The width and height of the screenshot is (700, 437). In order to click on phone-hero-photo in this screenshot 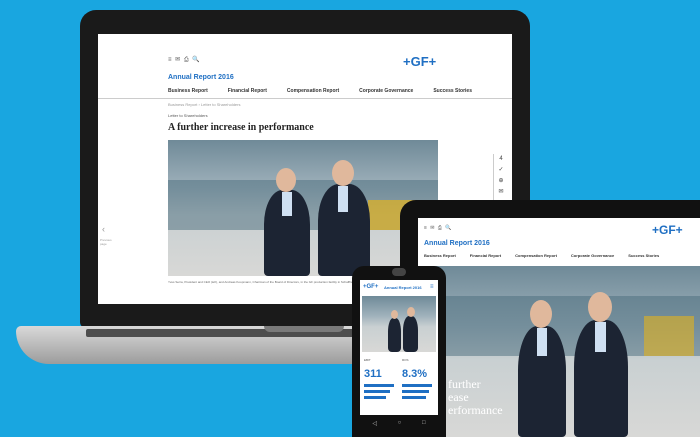, I will do `click(399, 324)`.